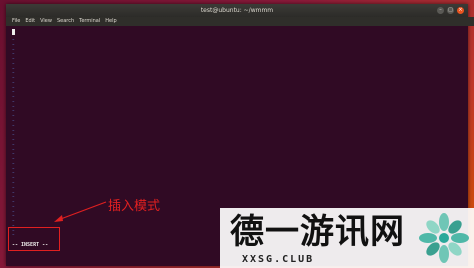 This screenshot has height=268, width=474. What do you see at coordinates (65, 21) in the screenshot?
I see `menu-search: Search` at bounding box center [65, 21].